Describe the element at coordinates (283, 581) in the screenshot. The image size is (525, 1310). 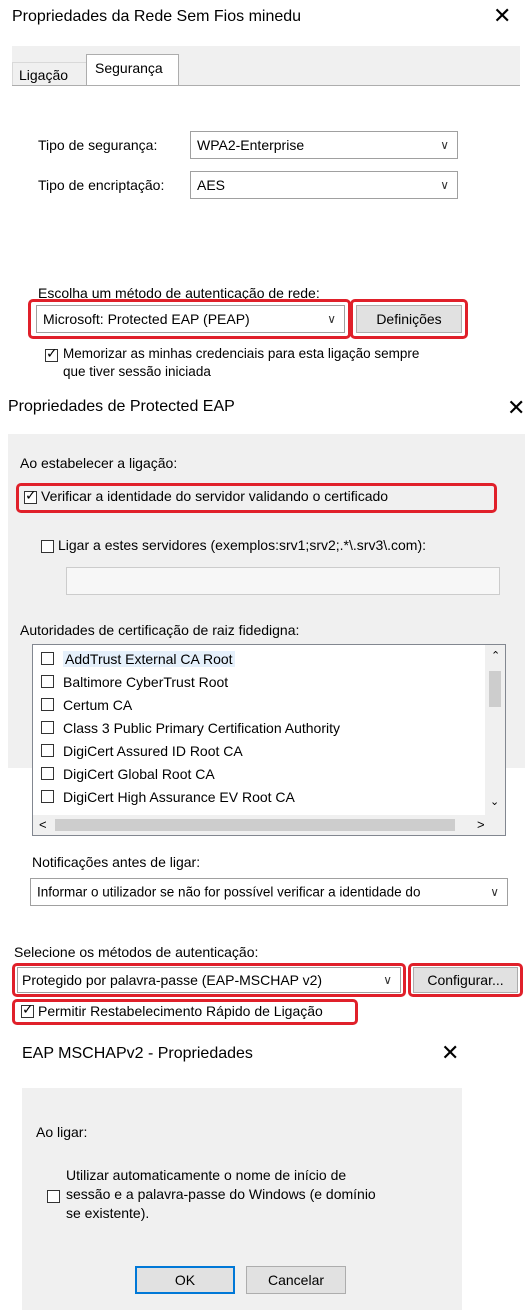
I see `servers-input` at that location.